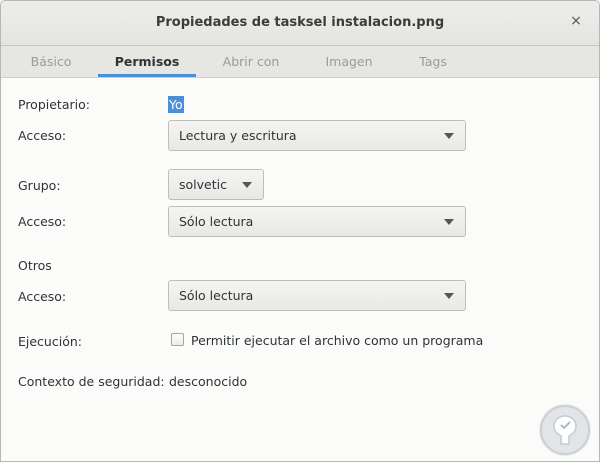  I want to click on owner-access-value: Lectura y escritura, so click(238, 135).